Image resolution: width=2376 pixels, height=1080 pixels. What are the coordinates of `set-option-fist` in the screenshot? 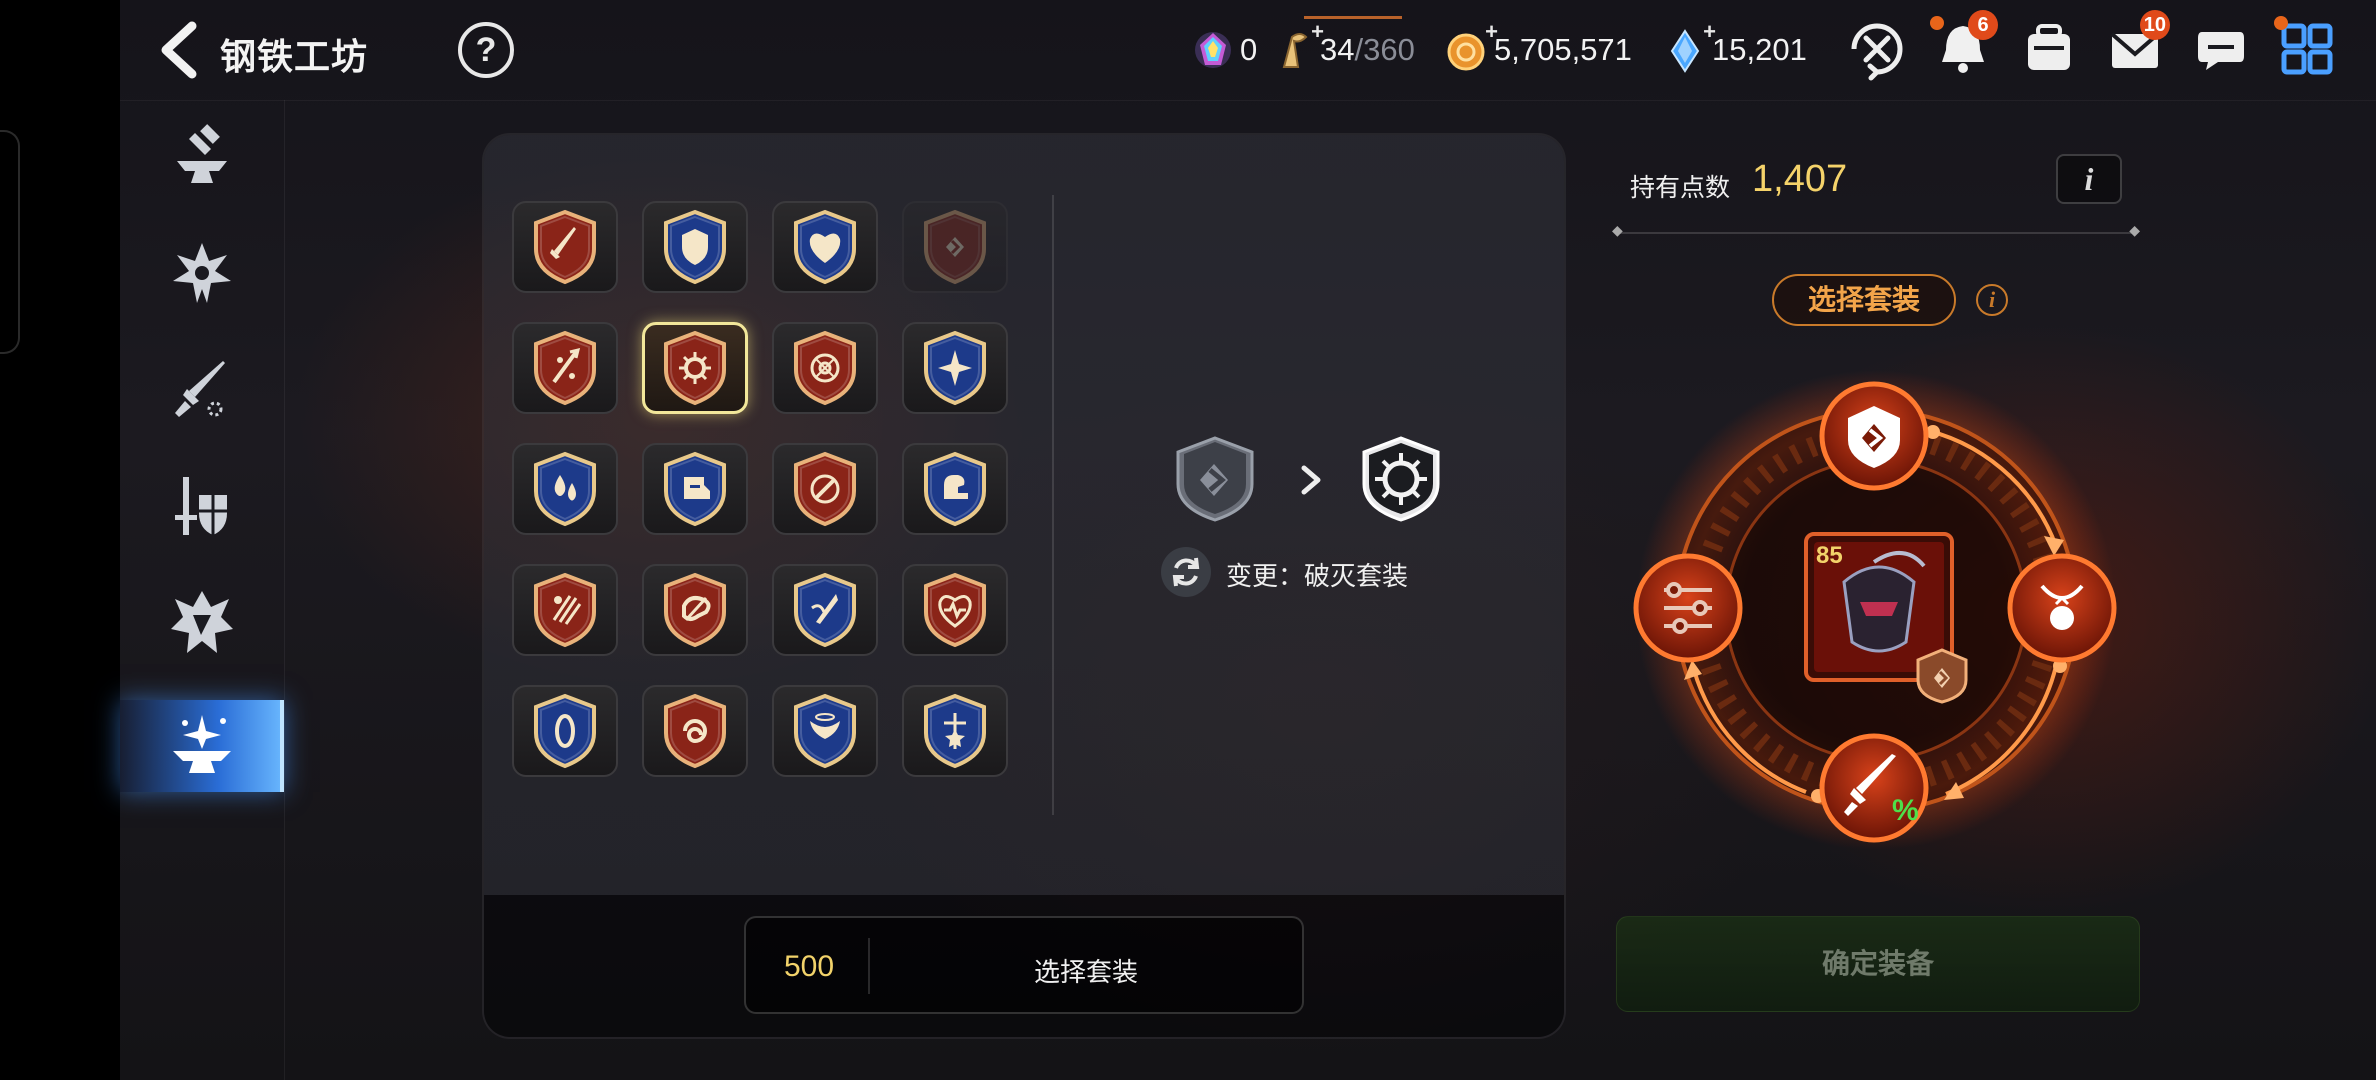 It's located at (695, 610).